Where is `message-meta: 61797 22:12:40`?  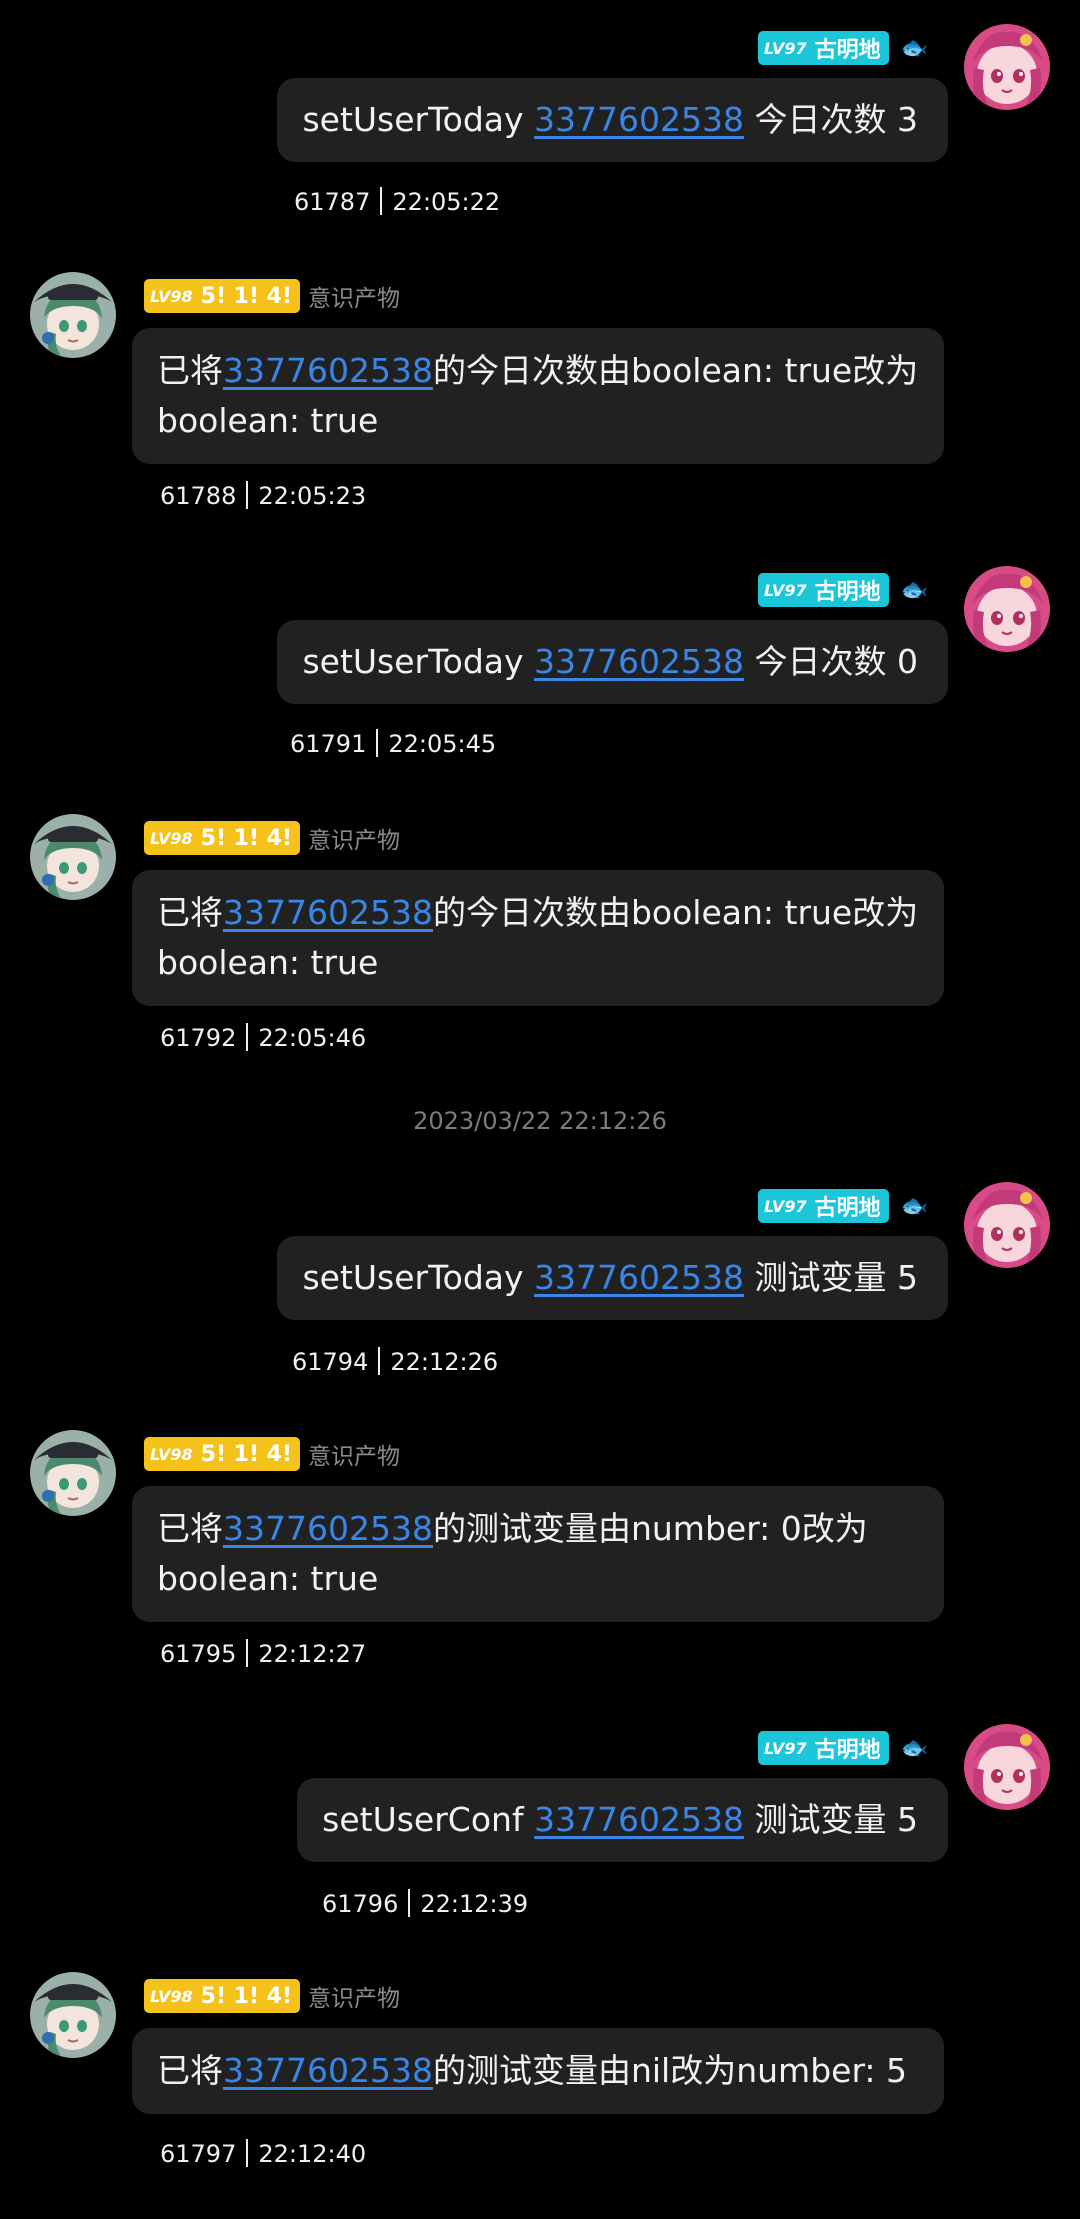 message-meta: 61797 22:12:40 is located at coordinates (263, 2153).